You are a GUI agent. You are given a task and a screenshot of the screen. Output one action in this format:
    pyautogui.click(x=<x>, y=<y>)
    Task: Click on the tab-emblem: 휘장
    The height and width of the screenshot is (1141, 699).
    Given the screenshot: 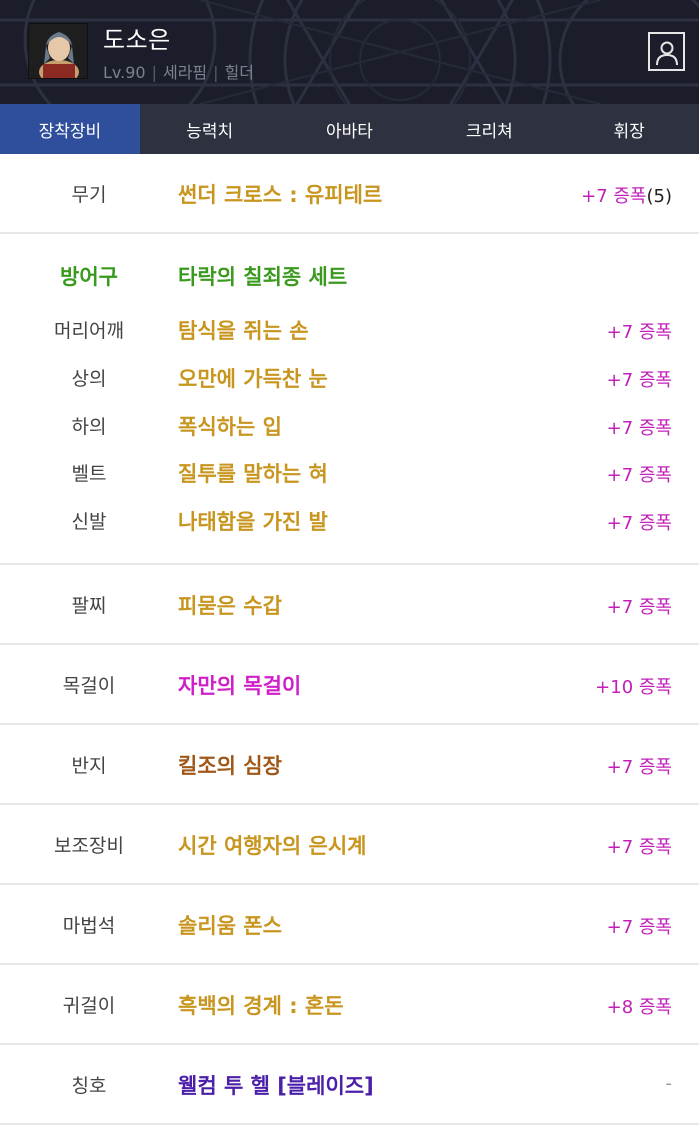 What is the action you would take?
    pyautogui.click(x=629, y=129)
    